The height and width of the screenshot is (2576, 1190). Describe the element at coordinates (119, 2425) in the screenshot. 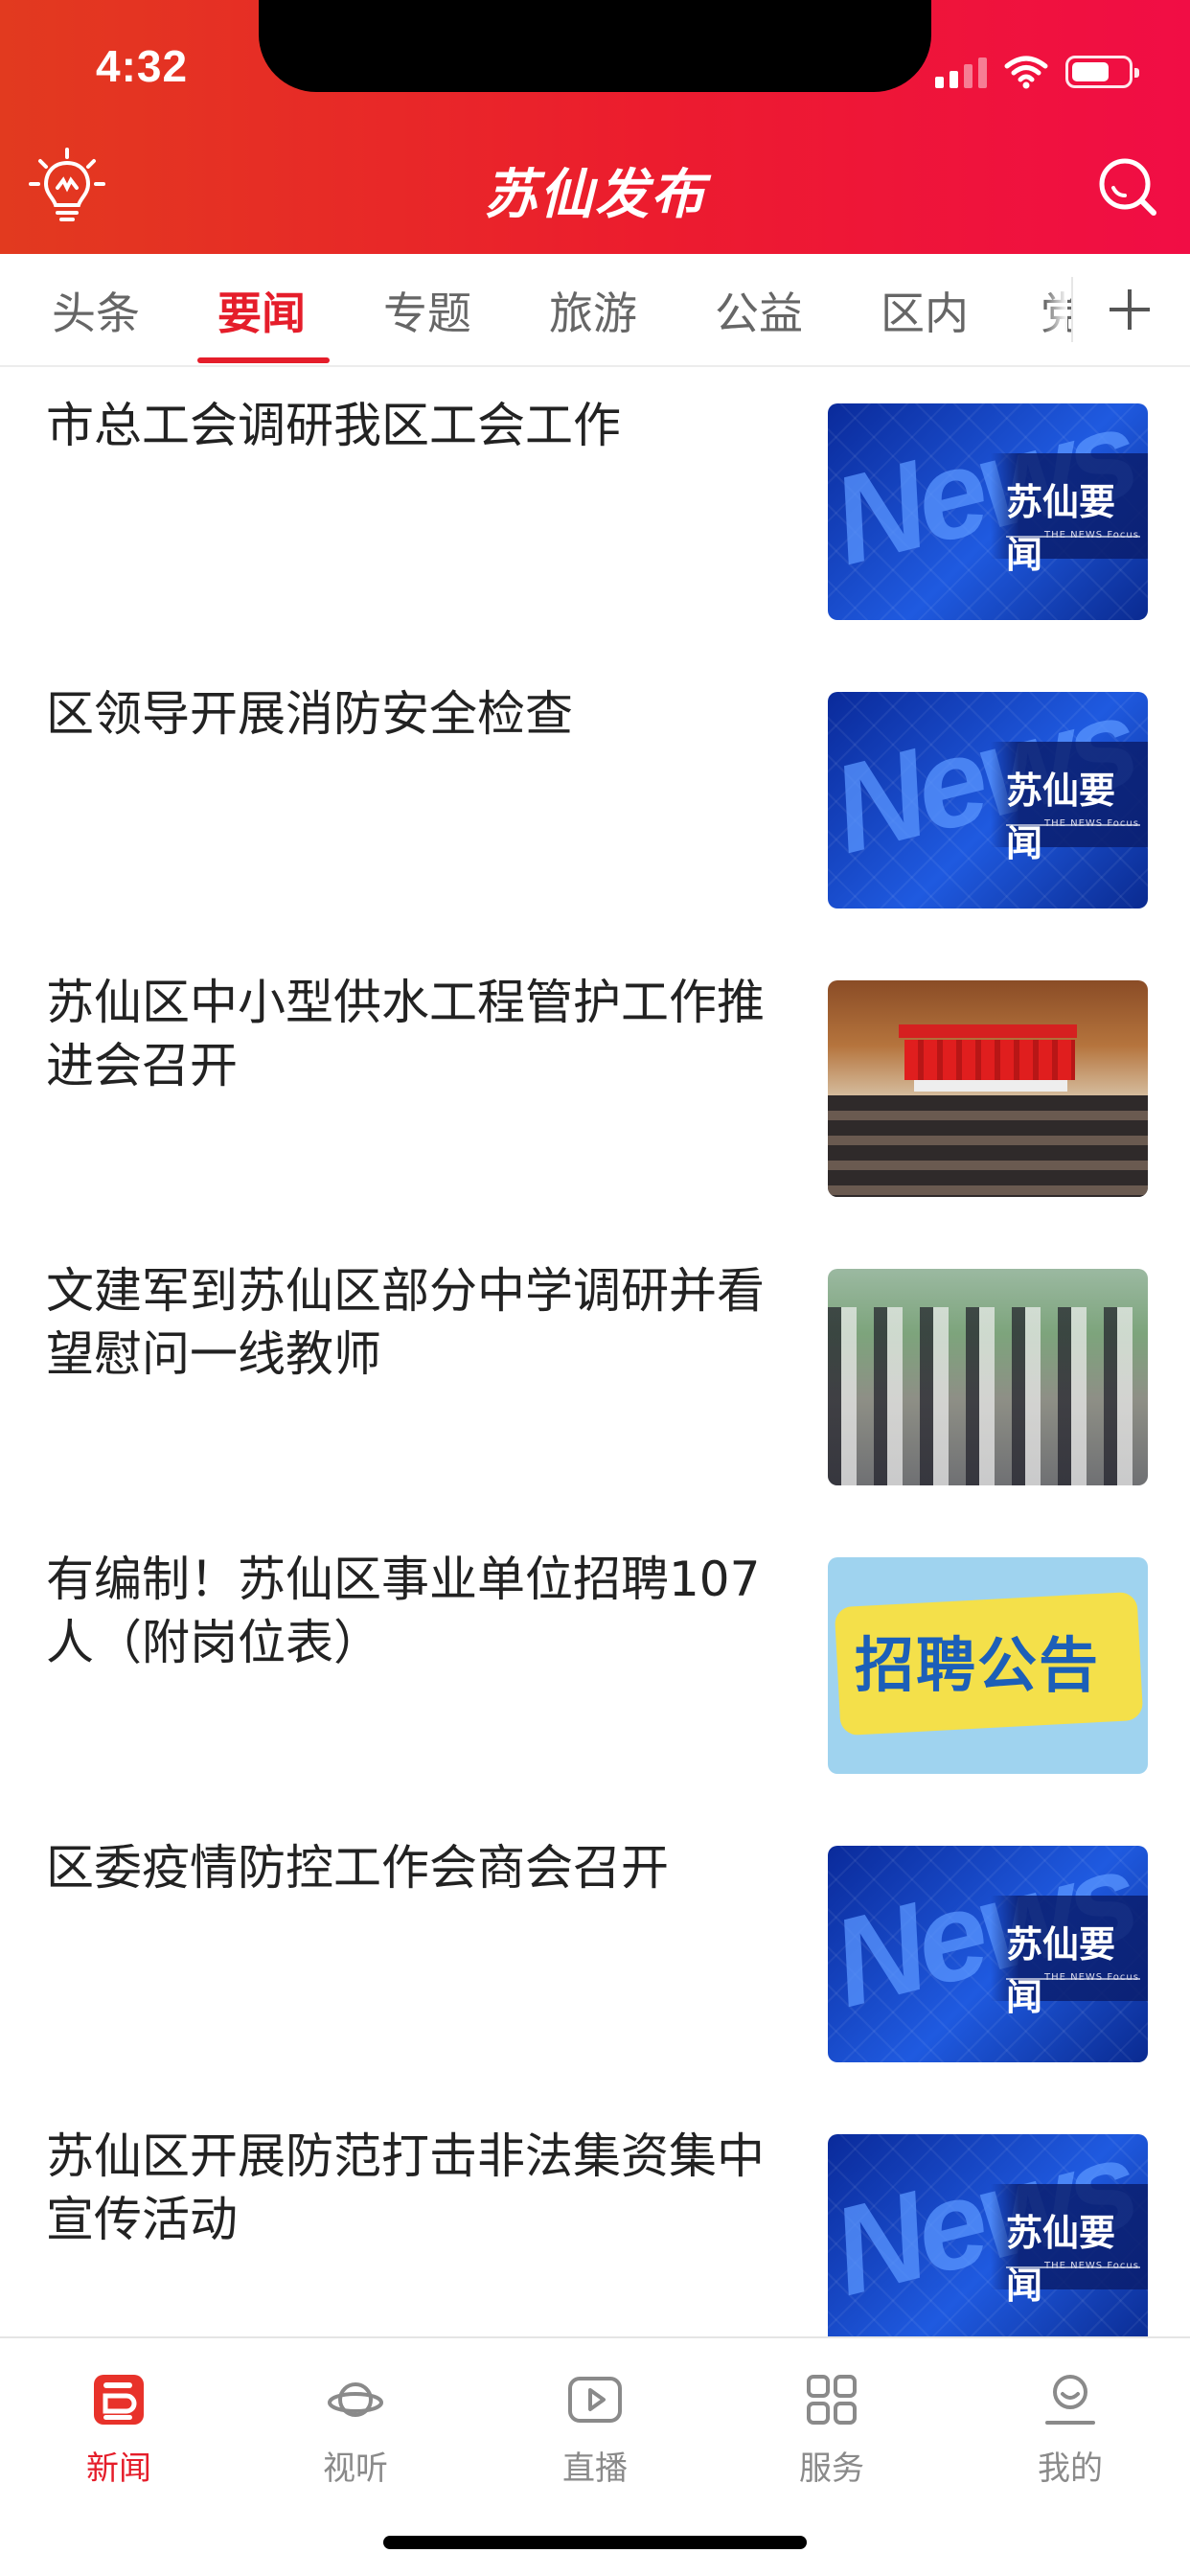

I see `nav-news: 新闻` at that location.